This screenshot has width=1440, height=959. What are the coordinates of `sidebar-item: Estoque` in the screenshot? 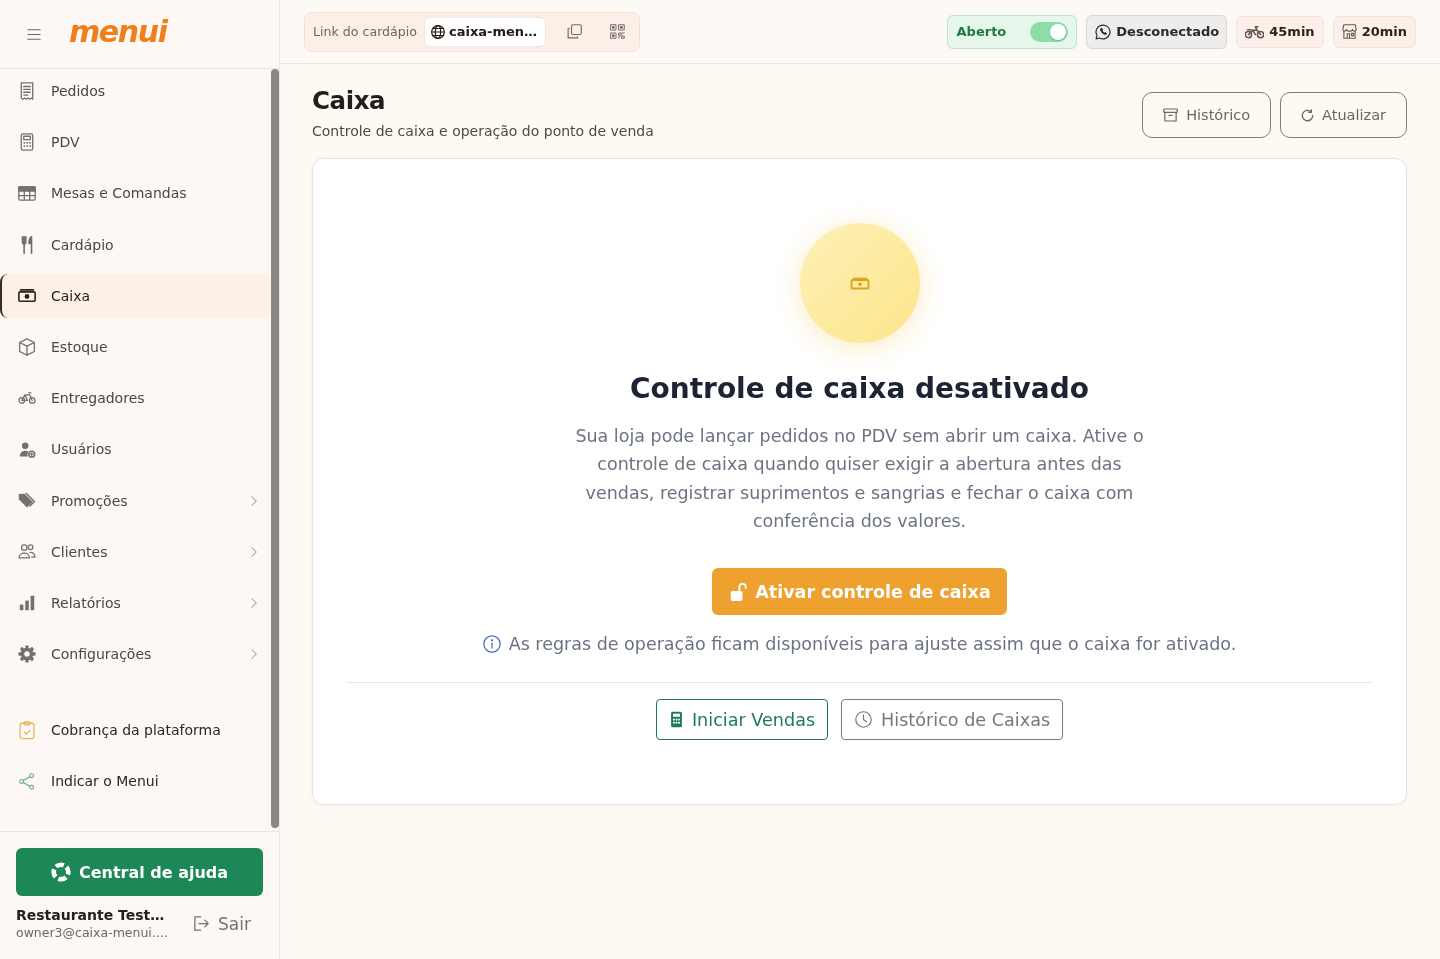 It's located at (135, 346).